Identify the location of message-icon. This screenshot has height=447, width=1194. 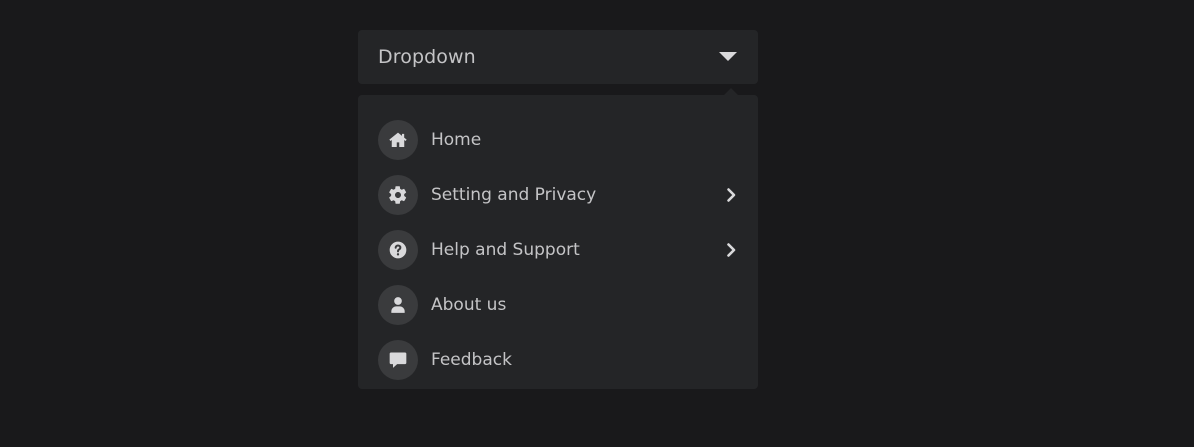
(398, 359).